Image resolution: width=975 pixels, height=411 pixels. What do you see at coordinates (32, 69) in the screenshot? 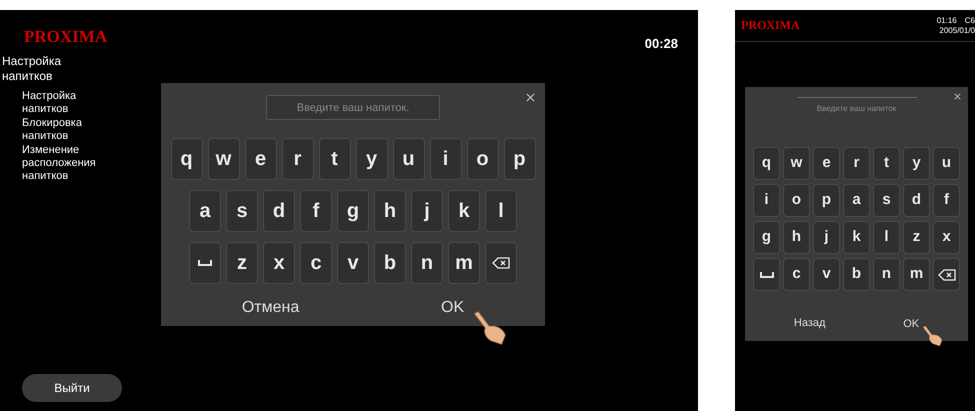
I see `sidebar-title: Настройка напитков` at bounding box center [32, 69].